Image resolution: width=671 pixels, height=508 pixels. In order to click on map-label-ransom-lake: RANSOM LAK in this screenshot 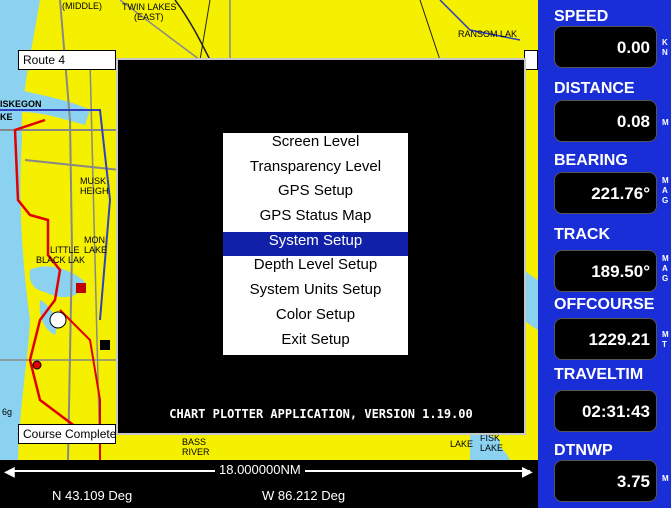, I will do `click(488, 34)`.